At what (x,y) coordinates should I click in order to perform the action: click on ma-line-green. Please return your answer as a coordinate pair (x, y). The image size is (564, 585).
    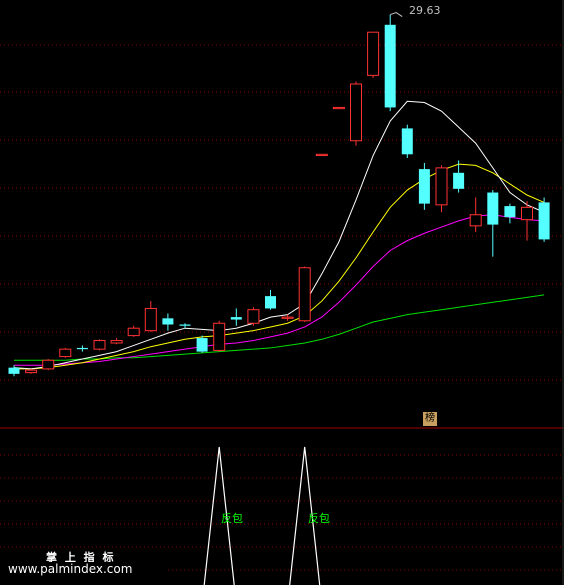
    Looking at the image, I should click on (279, 327).